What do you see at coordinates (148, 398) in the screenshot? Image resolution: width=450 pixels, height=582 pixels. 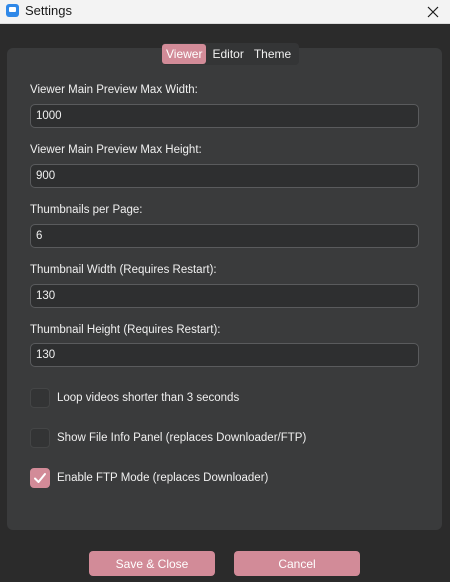 I see `loop-videos-label: Loop videos shorter than 3 seconds` at bounding box center [148, 398].